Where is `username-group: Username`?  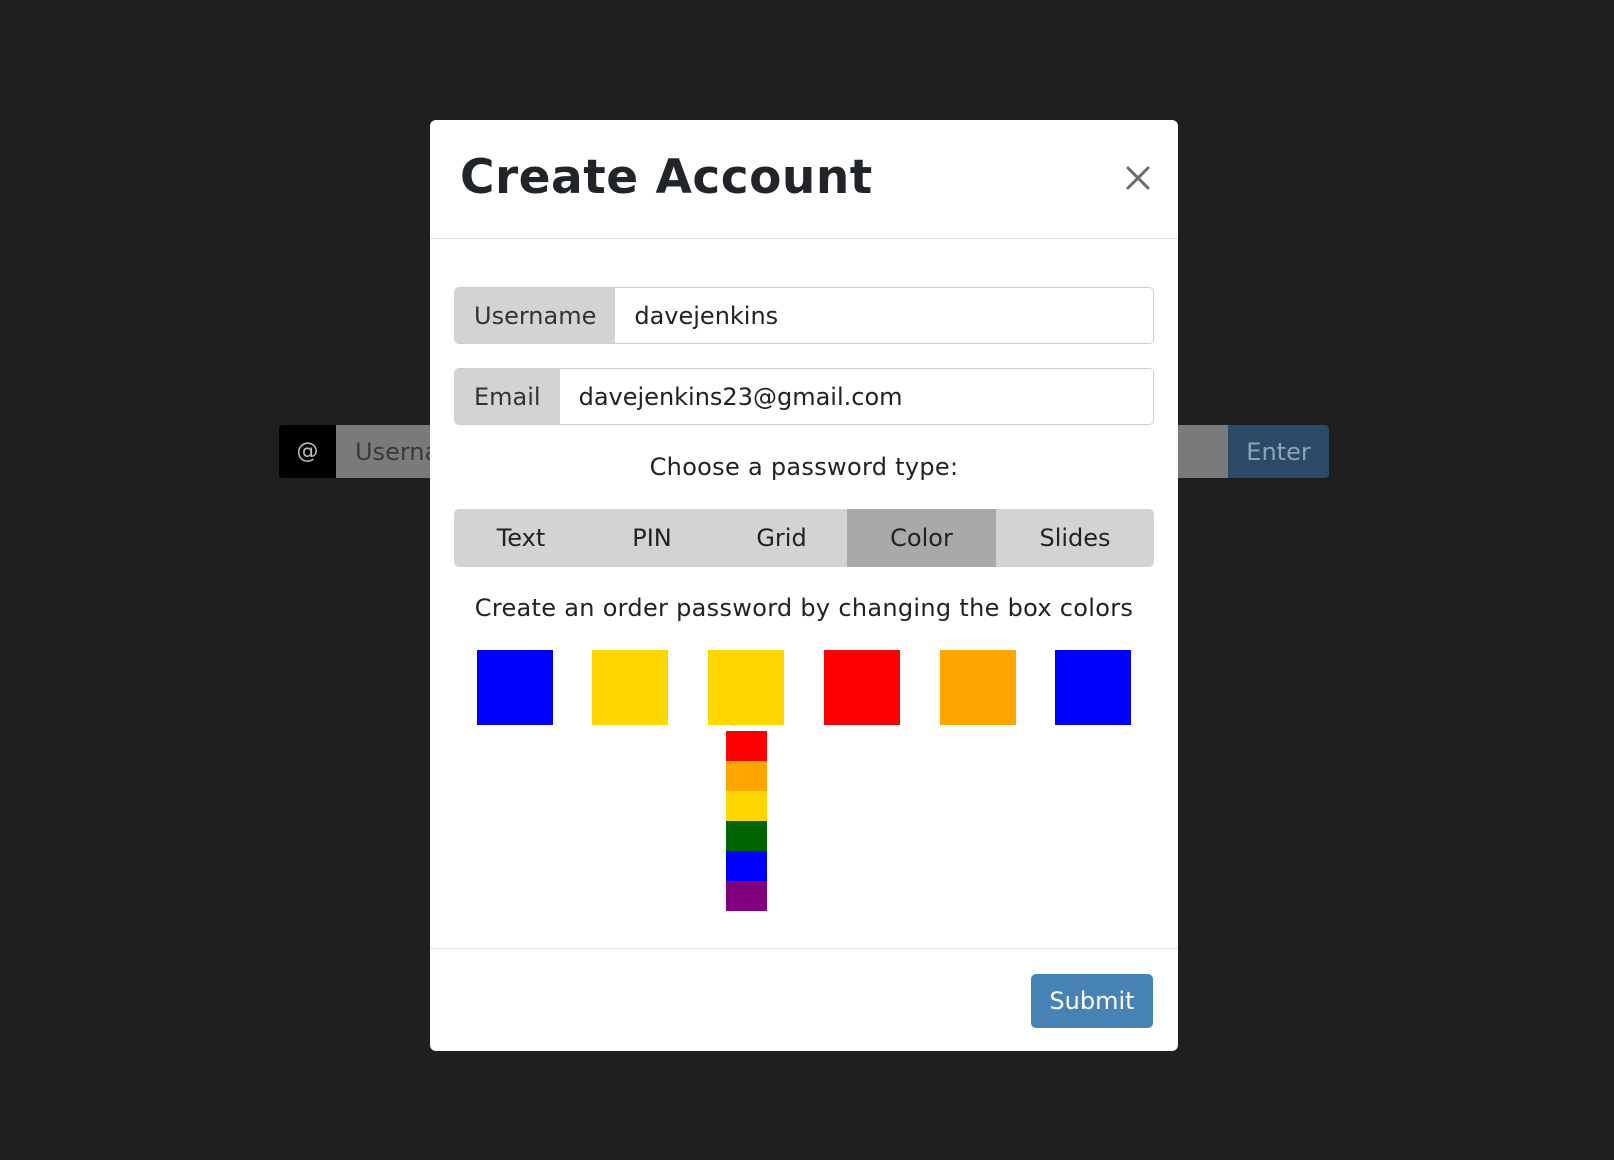
username-group: Username is located at coordinates (804, 315).